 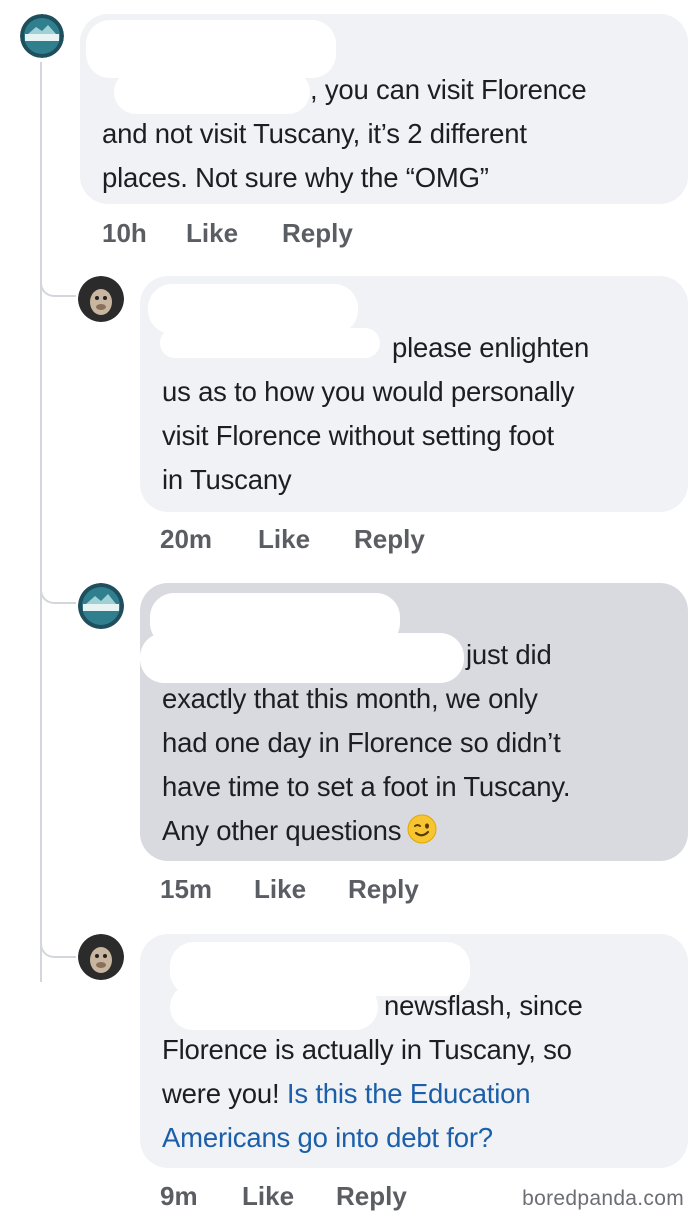 I want to click on comment-text-line: and not visit Tuscany, it’s 2 different, so click(x=314, y=133).